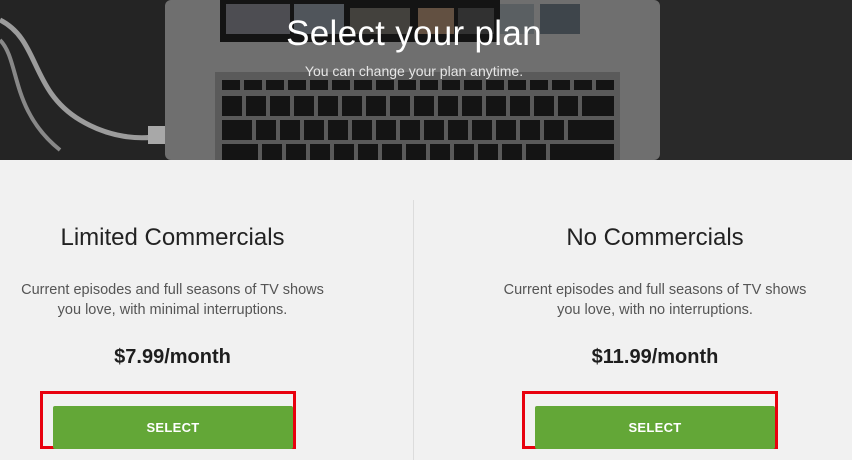 Image resolution: width=852 pixels, height=460 pixels. What do you see at coordinates (655, 357) in the screenshot?
I see `plan-price: $11.99/month` at bounding box center [655, 357].